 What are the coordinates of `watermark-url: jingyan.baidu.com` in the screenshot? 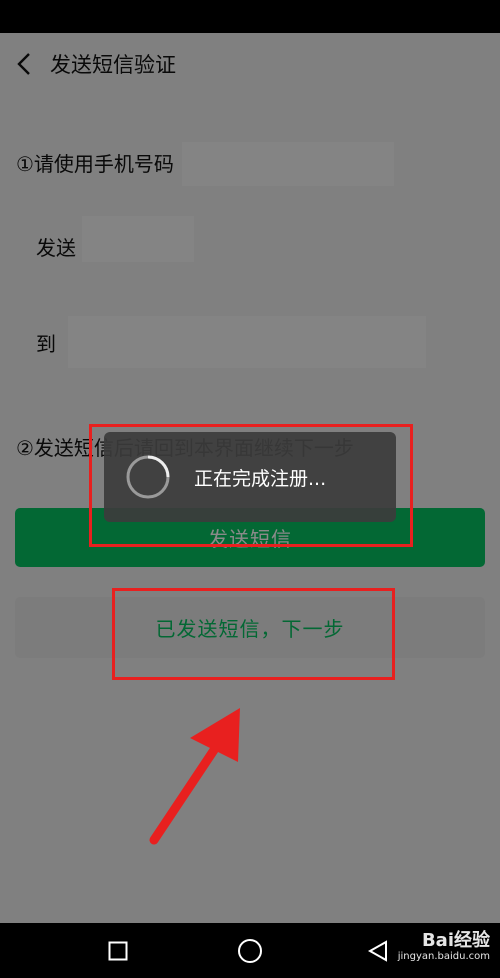 It's located at (443, 956).